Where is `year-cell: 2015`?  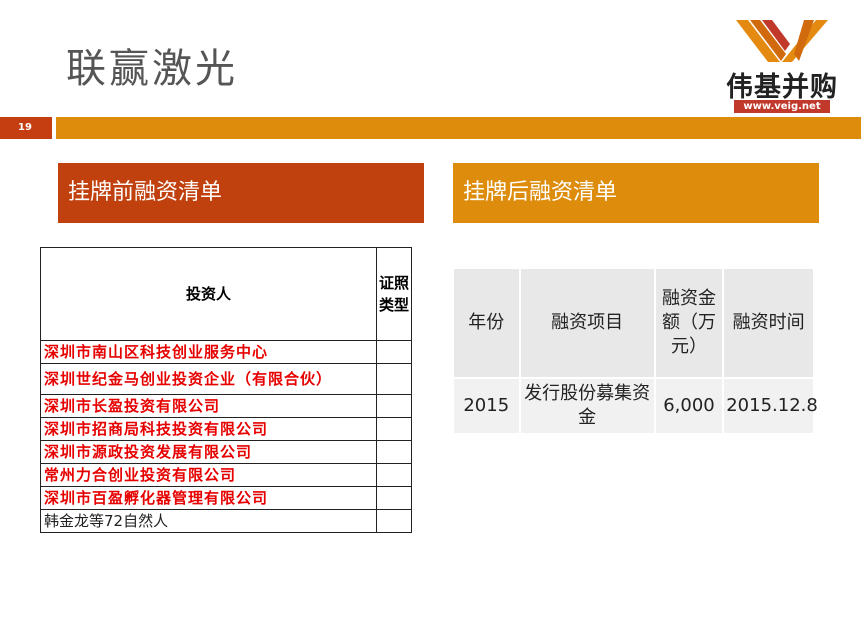 year-cell: 2015 is located at coordinates (486, 406).